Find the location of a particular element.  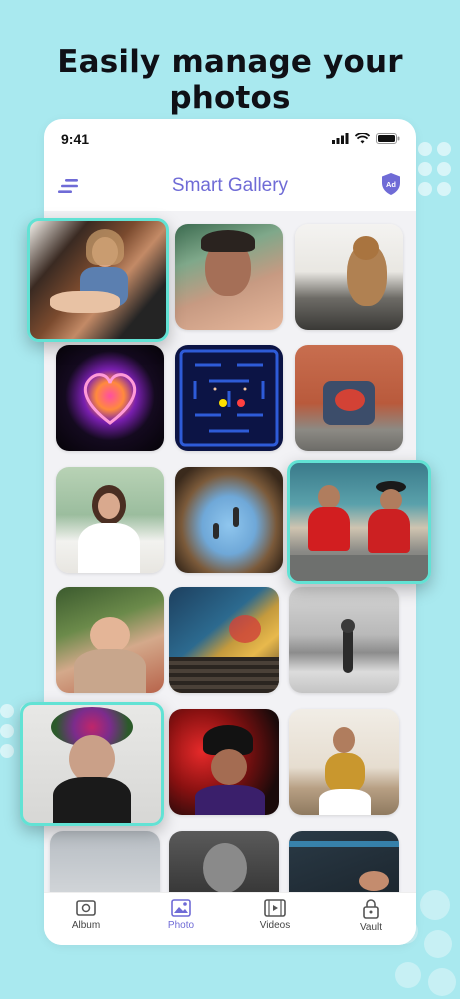

videos-icon is located at coordinates (275, 908).